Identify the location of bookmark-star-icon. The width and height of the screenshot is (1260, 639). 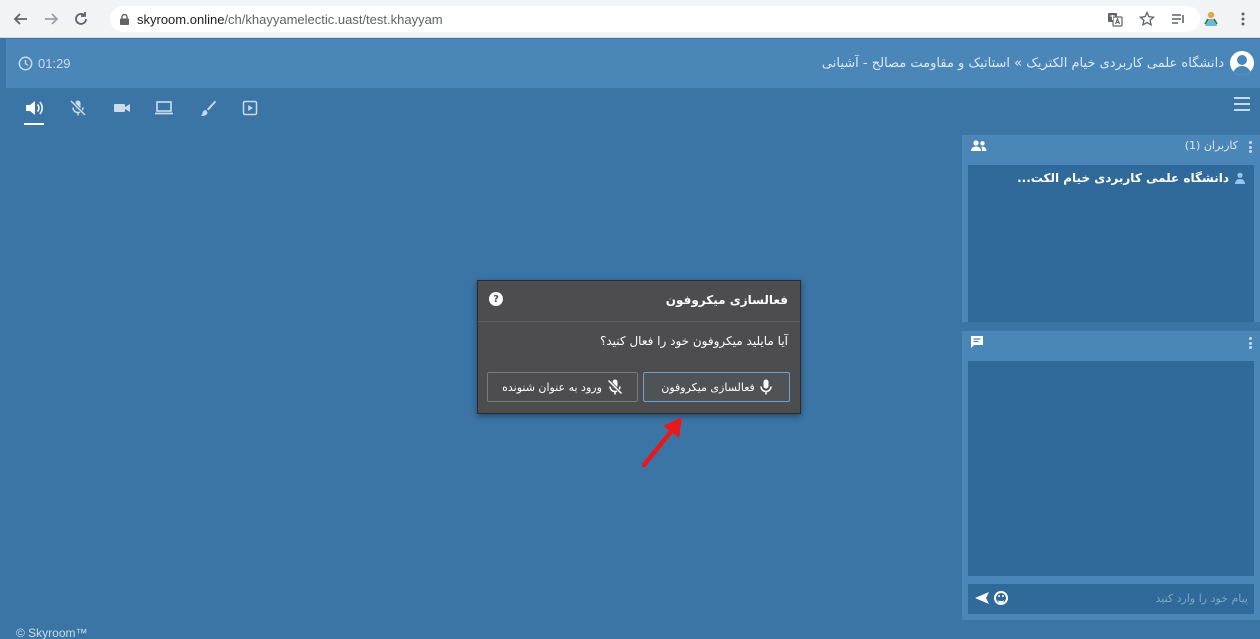
(1147, 19).